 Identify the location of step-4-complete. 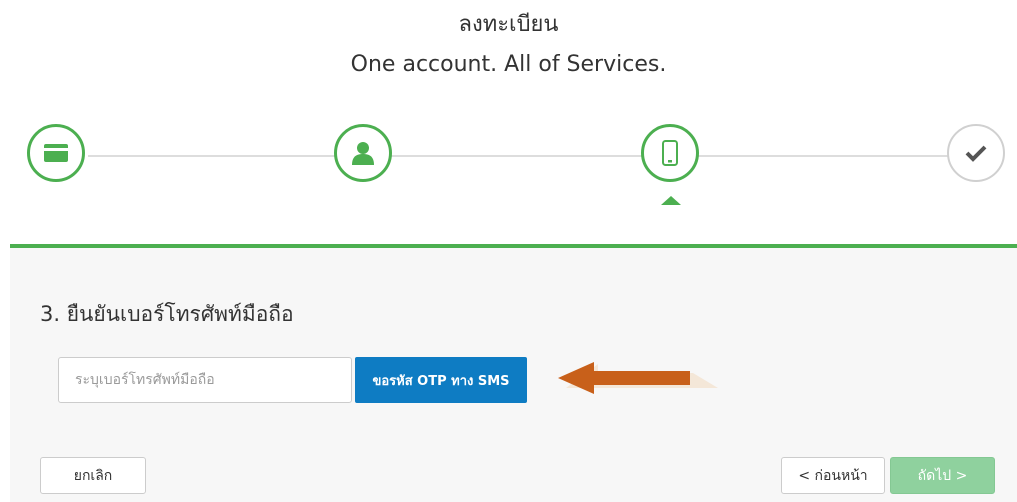
(976, 153).